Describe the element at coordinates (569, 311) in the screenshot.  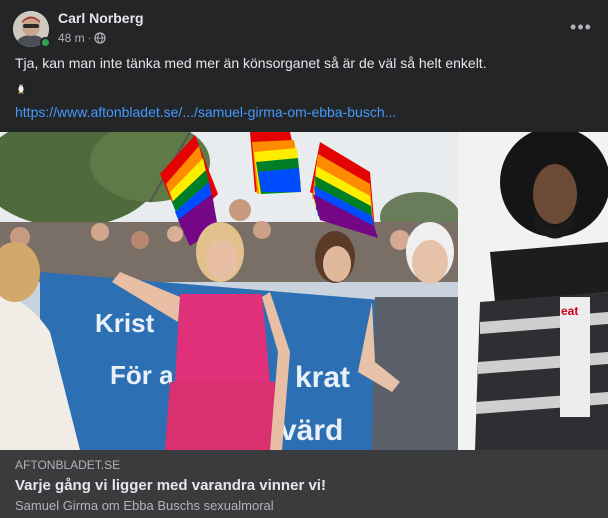
I see `shirt-text: eat` at that location.